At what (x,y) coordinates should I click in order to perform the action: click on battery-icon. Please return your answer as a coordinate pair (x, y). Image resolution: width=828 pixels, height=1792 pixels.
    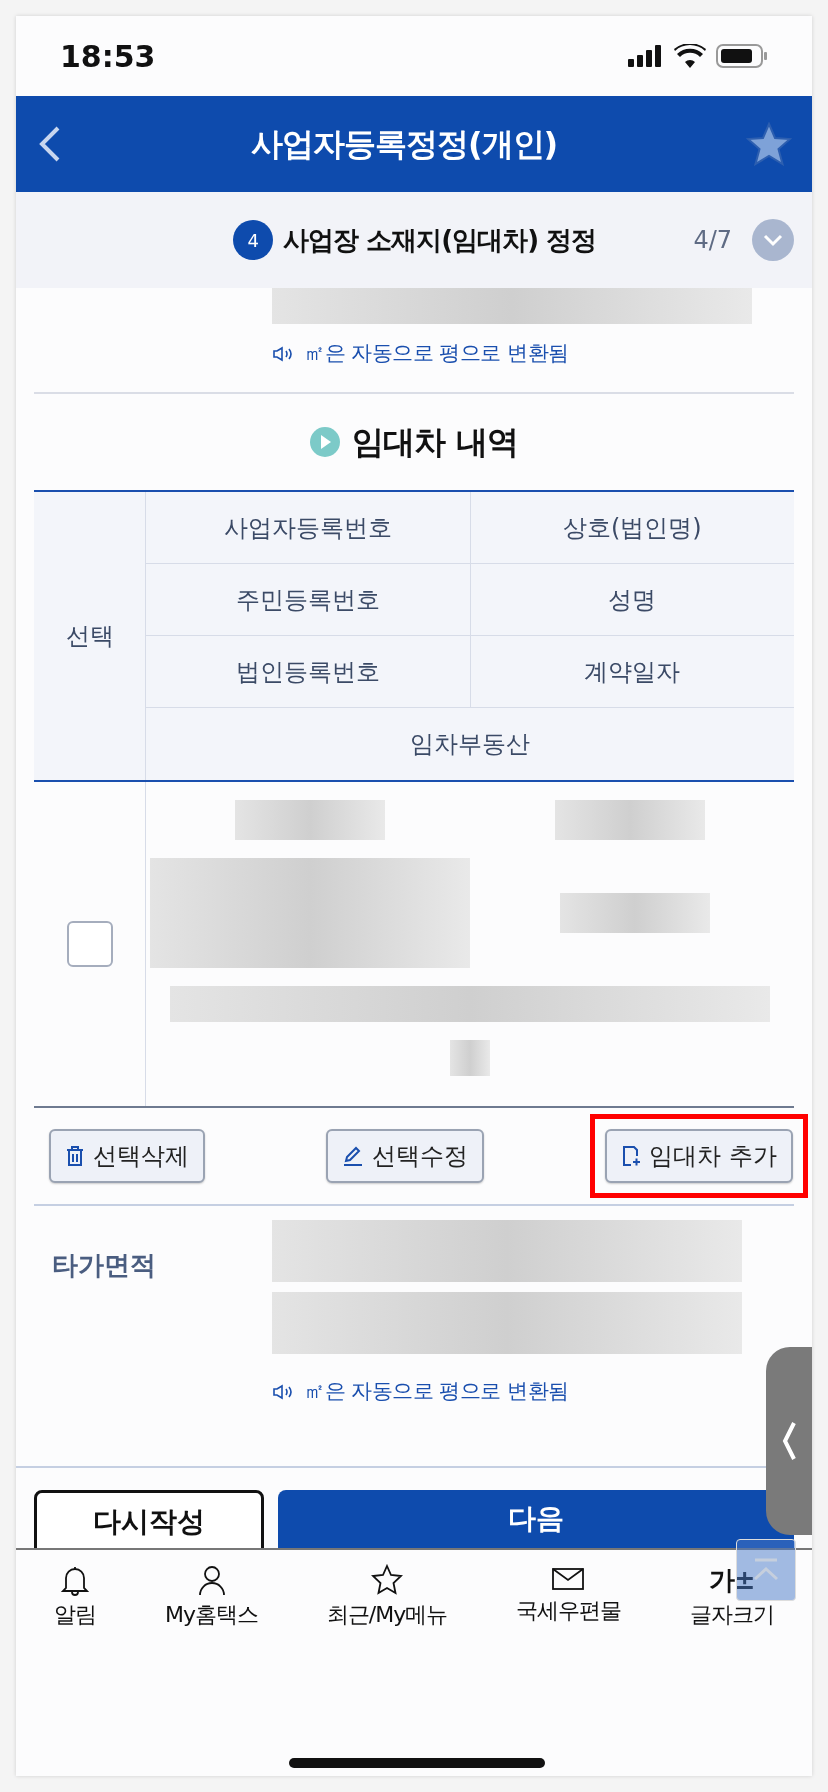
    Looking at the image, I should click on (742, 56).